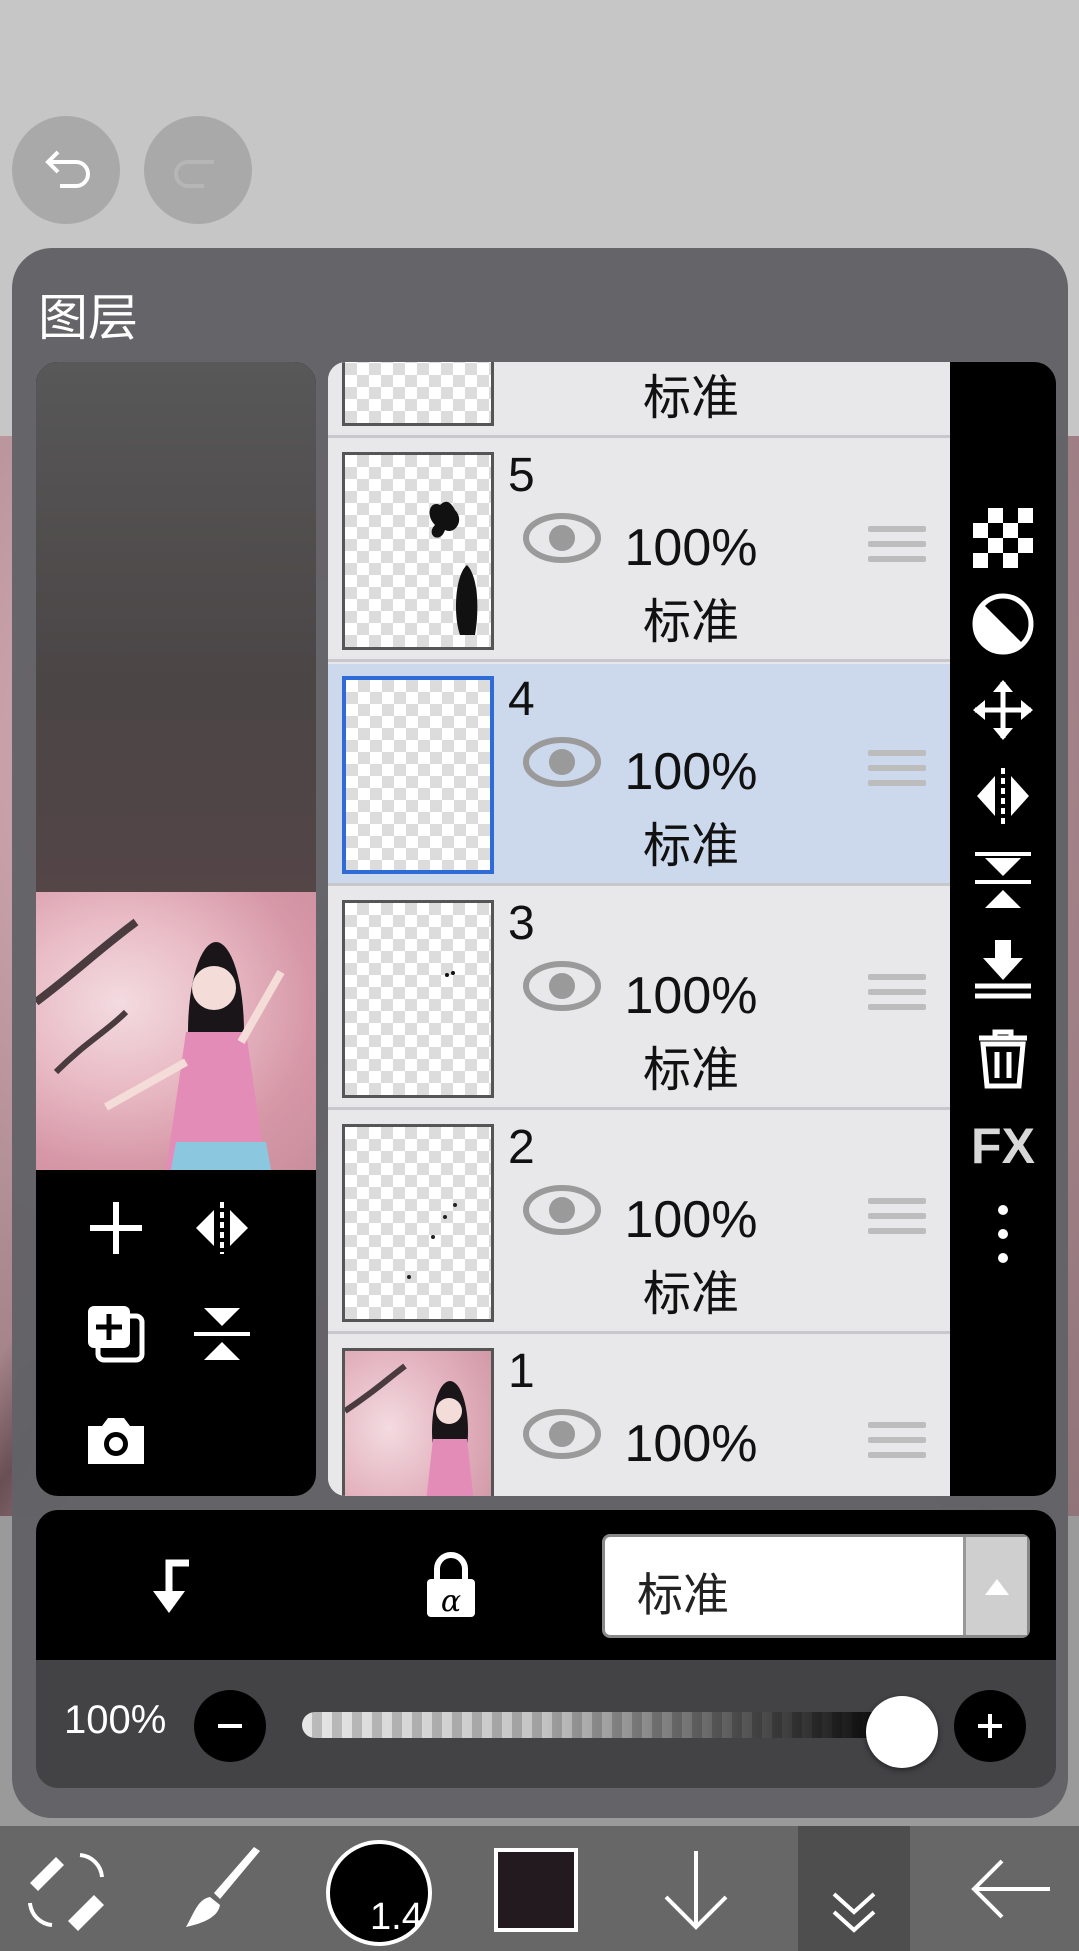  I want to click on clipping-button, so click(1003, 624).